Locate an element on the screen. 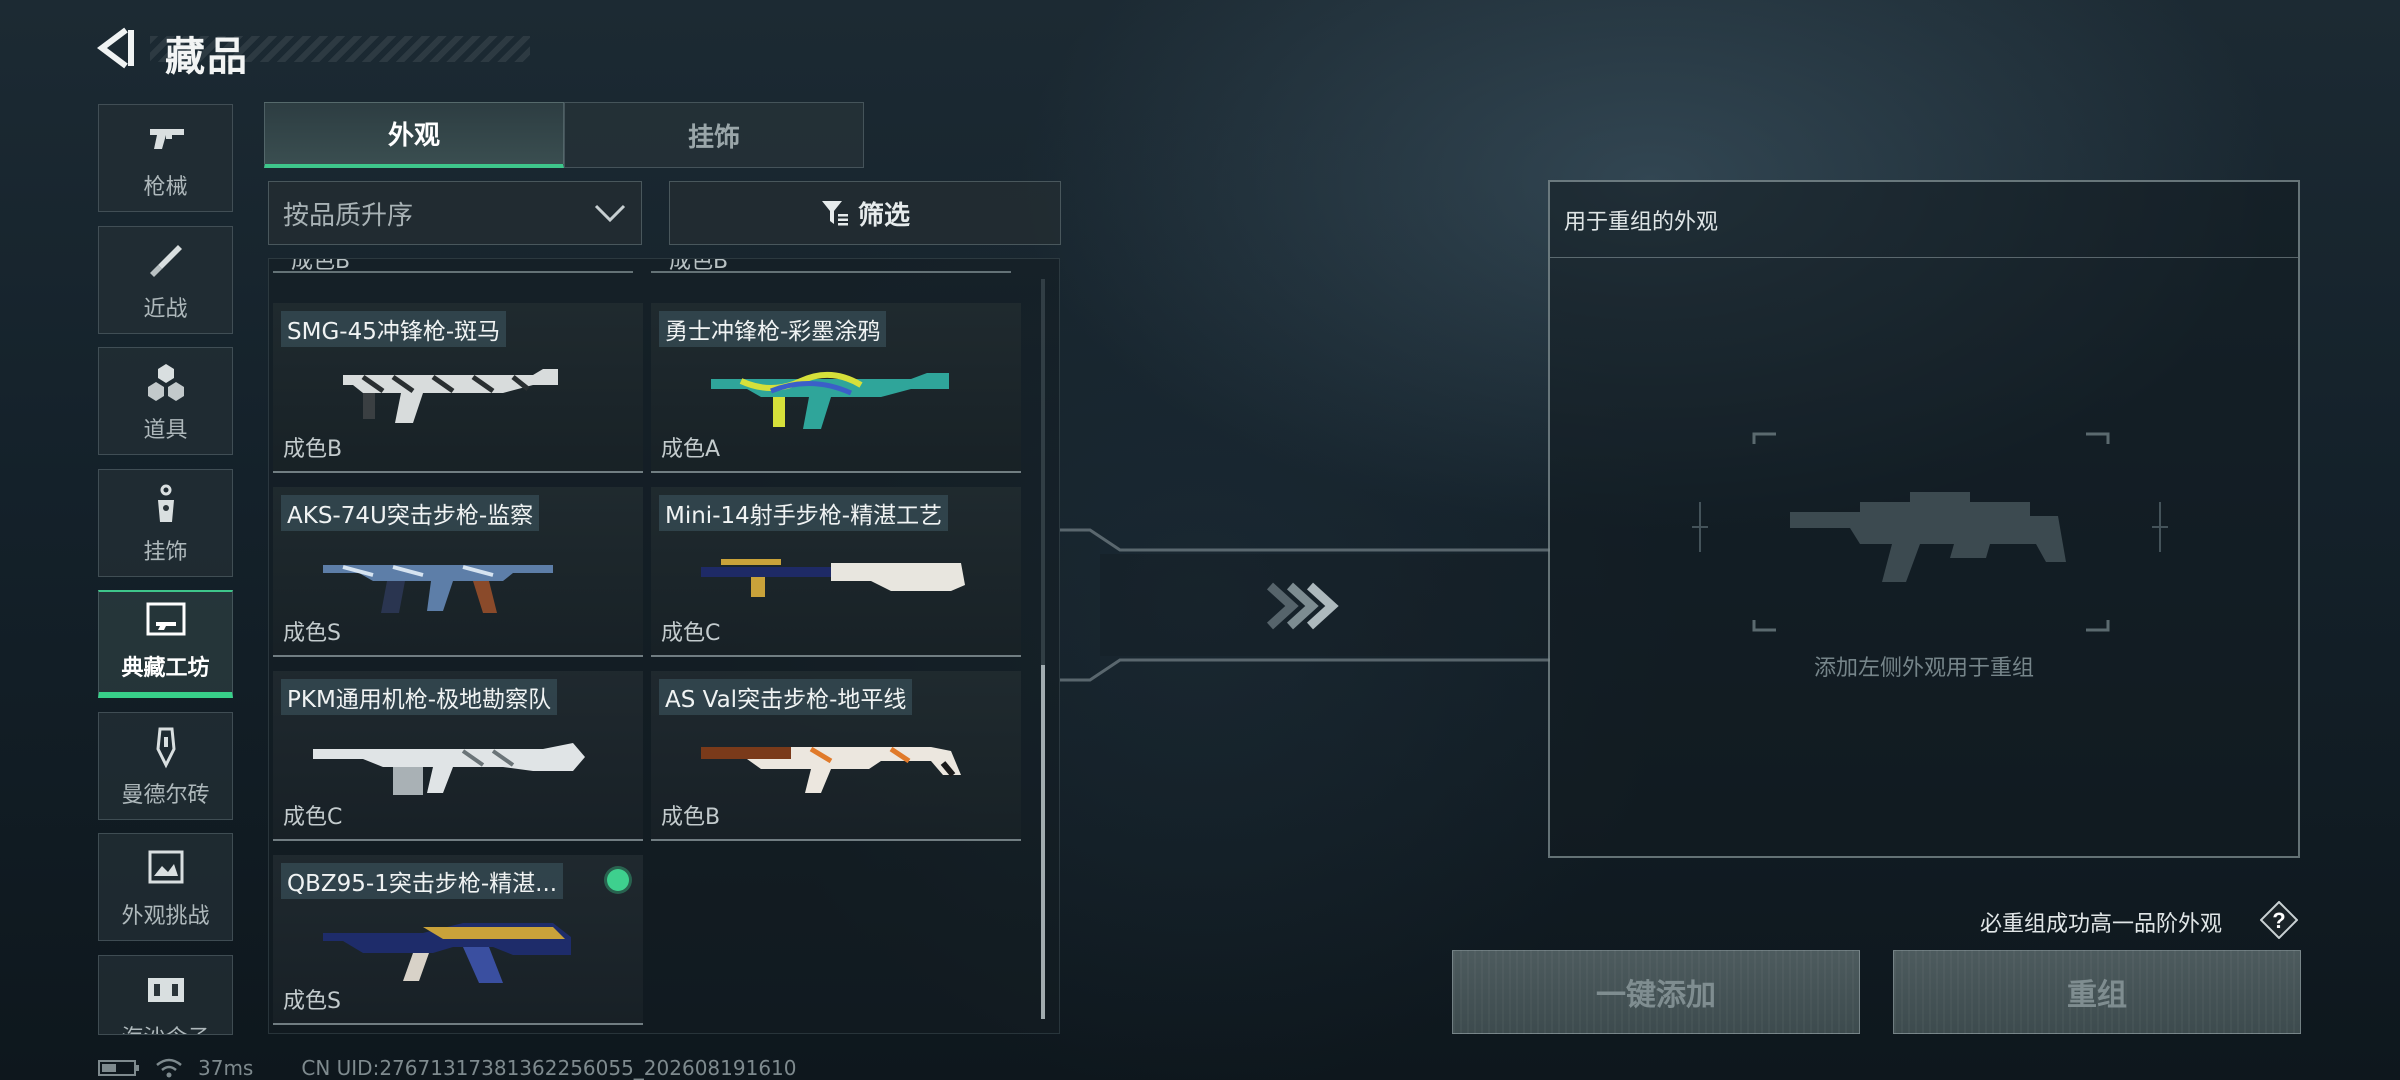  skin-card-smg45: SMG-45冲锋枪-斑马 成色B is located at coordinates (458, 388).